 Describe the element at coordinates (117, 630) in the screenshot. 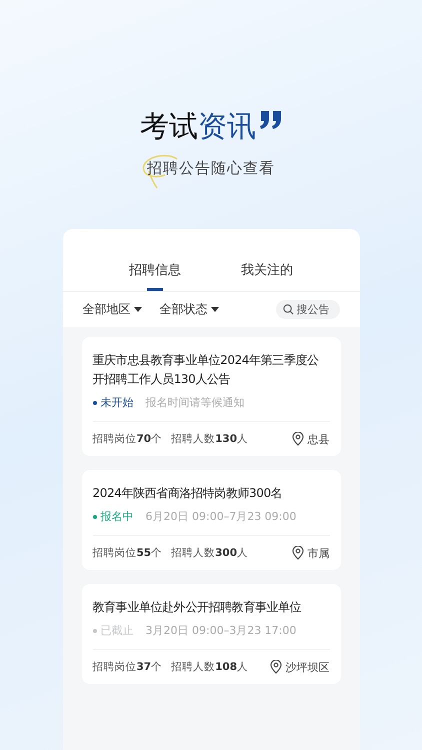

I see `status-label: 已截止` at that location.